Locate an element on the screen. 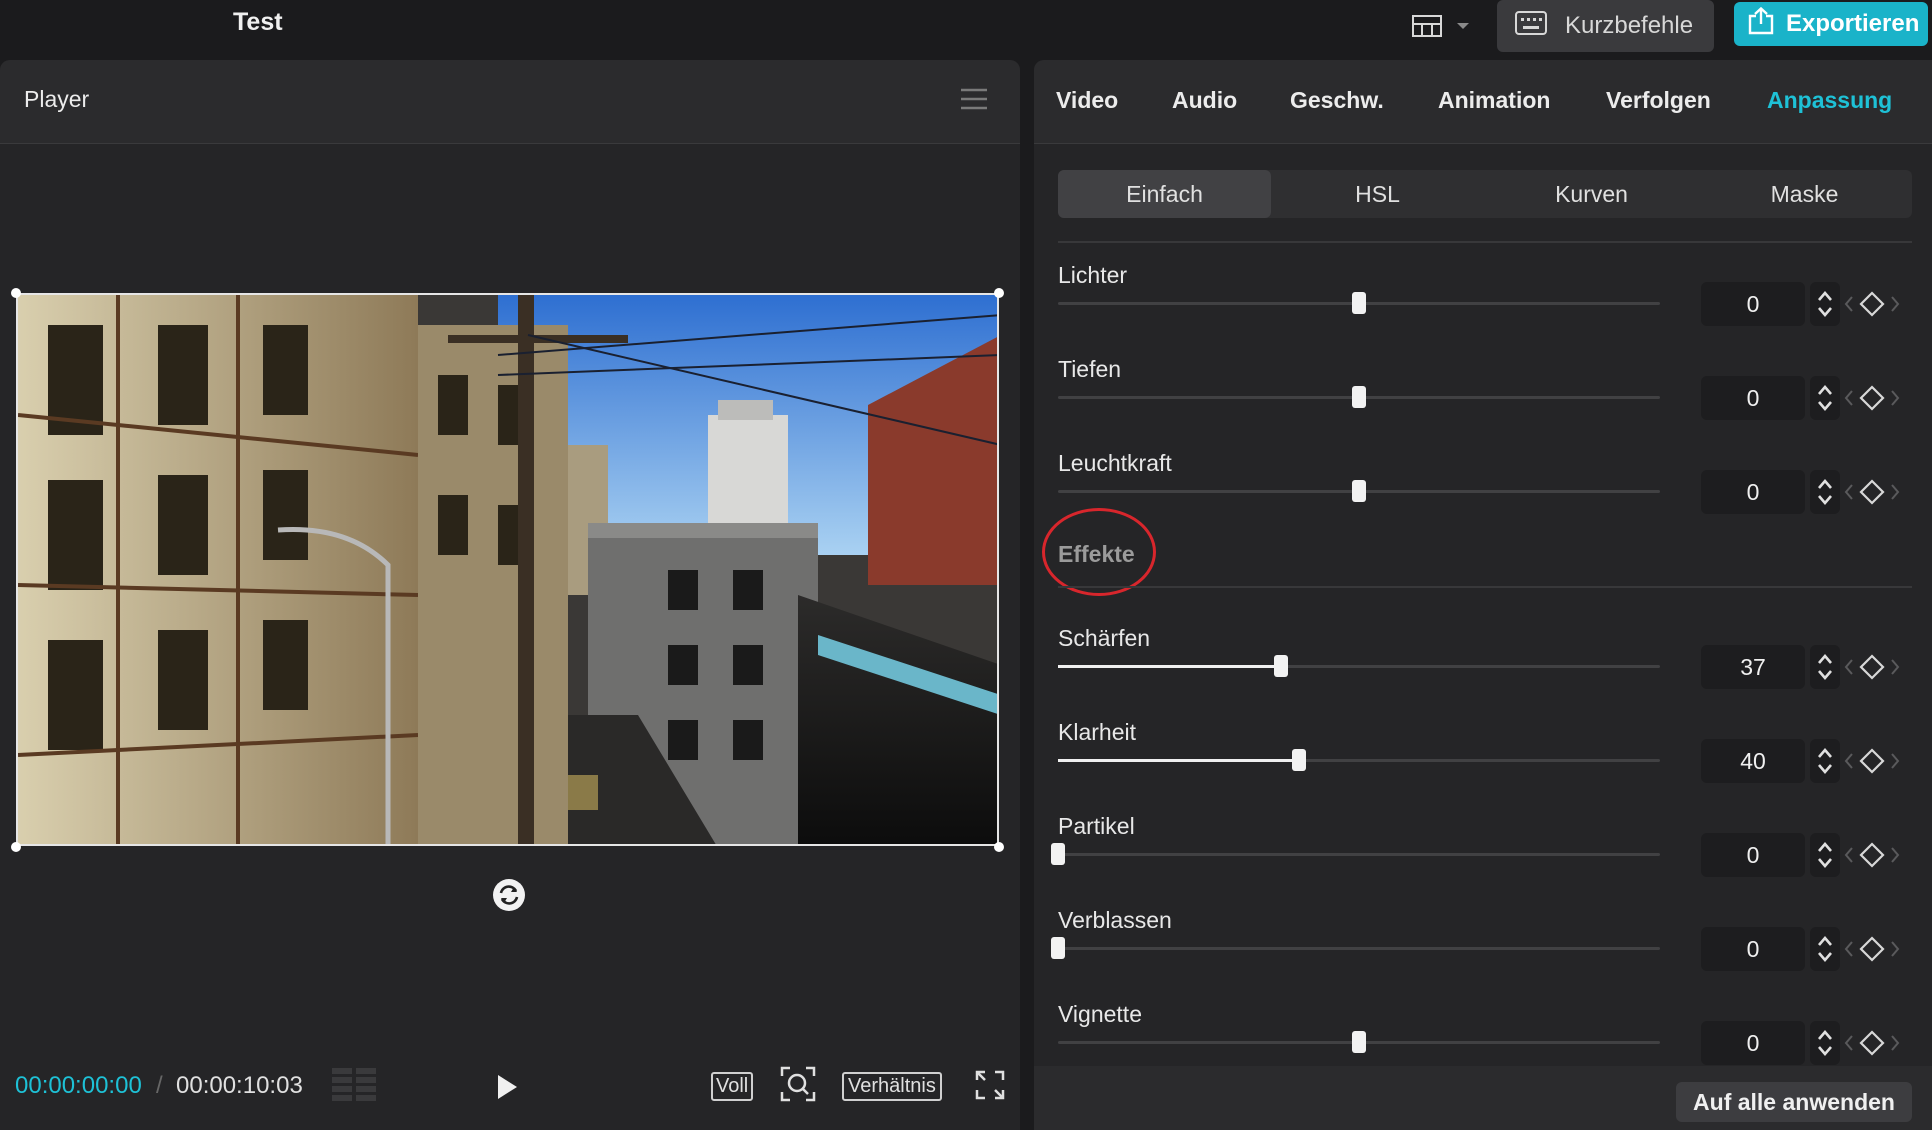 This screenshot has width=1932, height=1130. crop-handle-bottom-right is located at coordinates (999, 847).